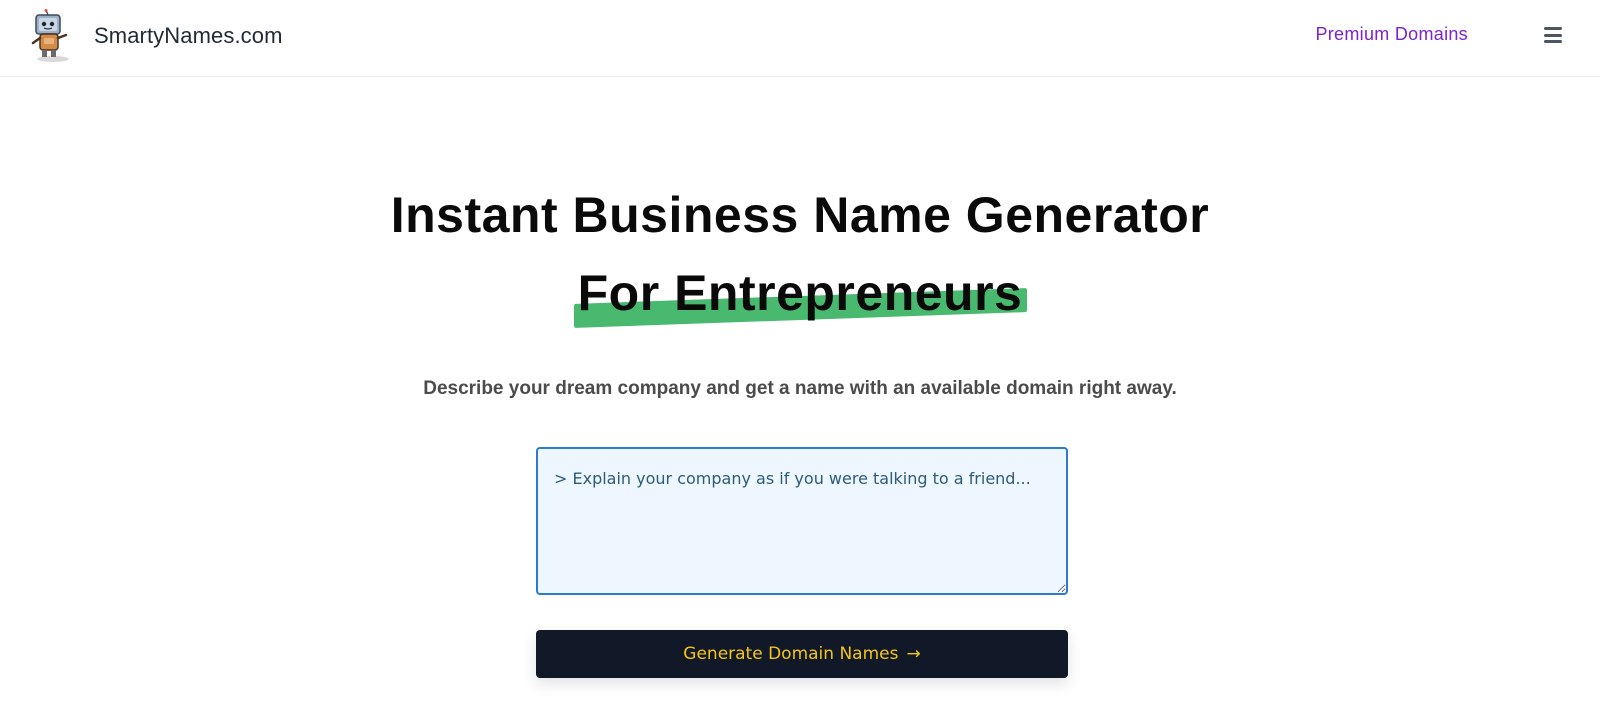 The height and width of the screenshot is (726, 1600). Describe the element at coordinates (913, 654) in the screenshot. I see `arrow-right-icon: →` at that location.